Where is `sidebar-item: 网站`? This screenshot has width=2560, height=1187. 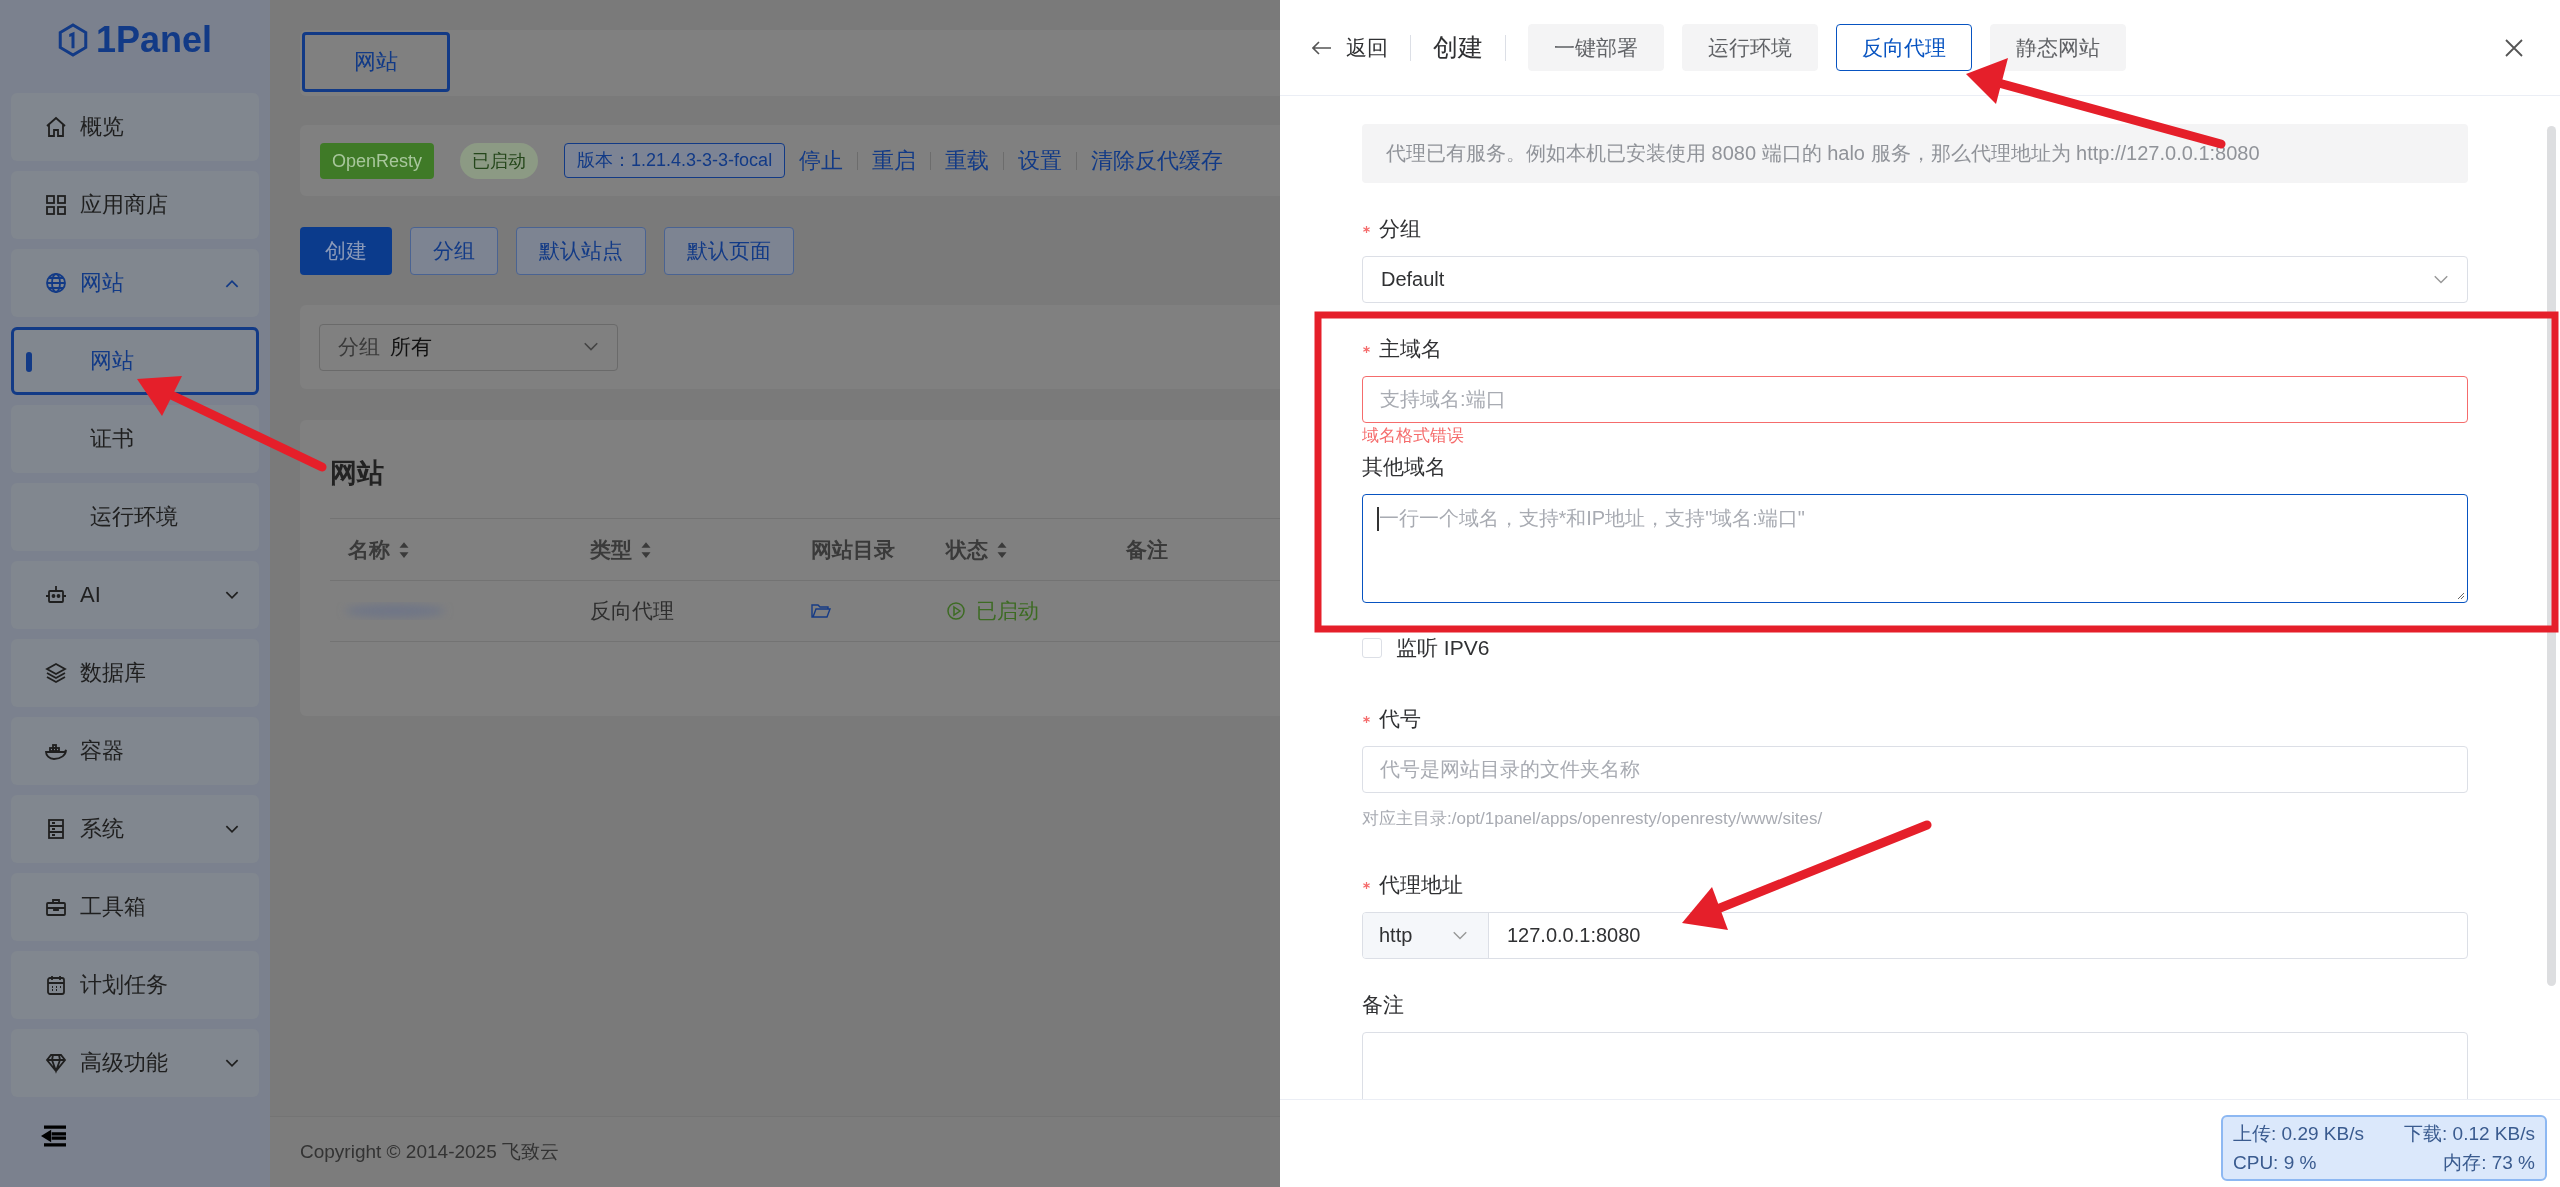
sidebar-item: 网站 is located at coordinates (135, 283).